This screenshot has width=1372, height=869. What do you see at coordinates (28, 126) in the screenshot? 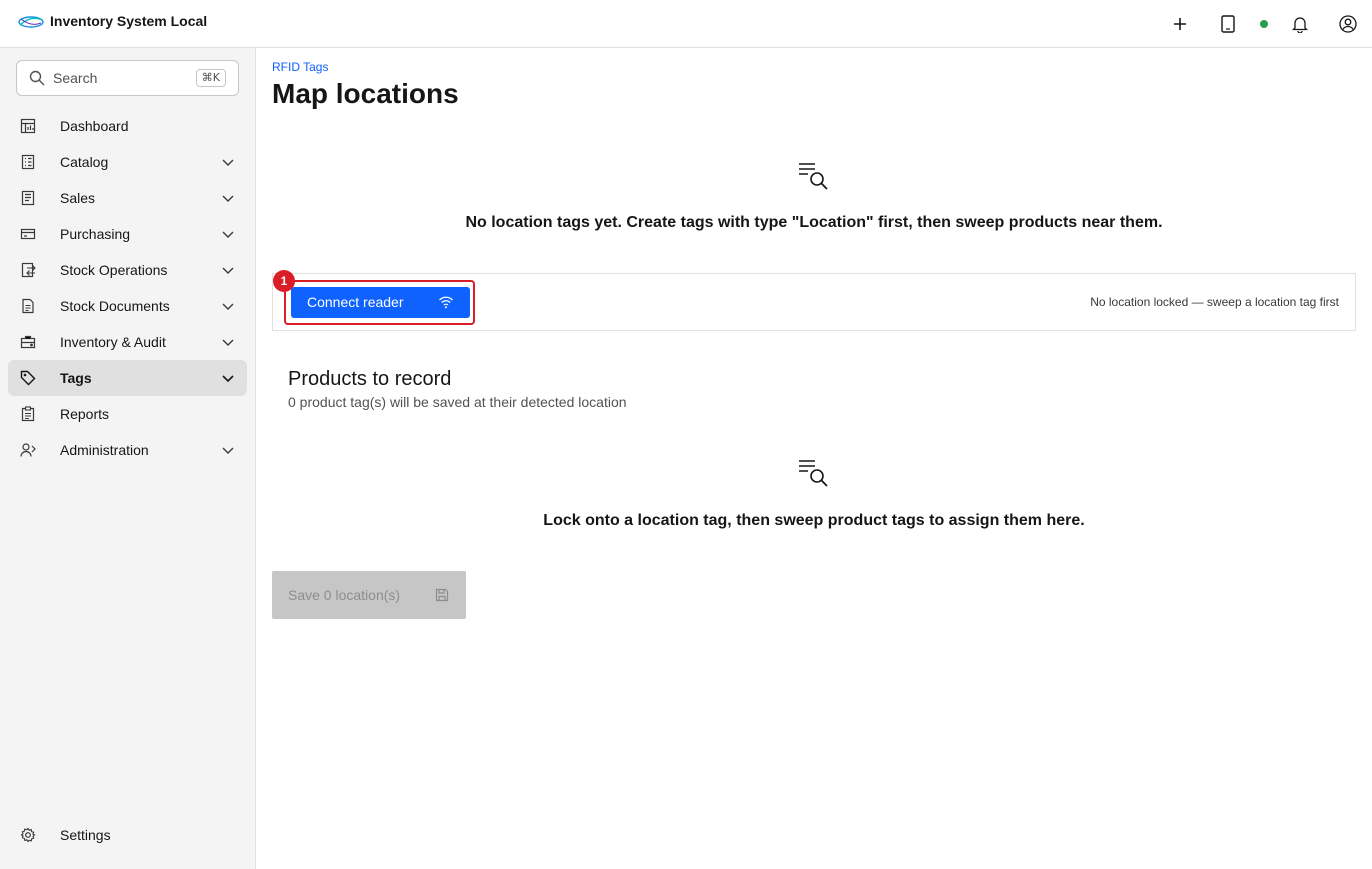
I see `dashboard-icon` at bounding box center [28, 126].